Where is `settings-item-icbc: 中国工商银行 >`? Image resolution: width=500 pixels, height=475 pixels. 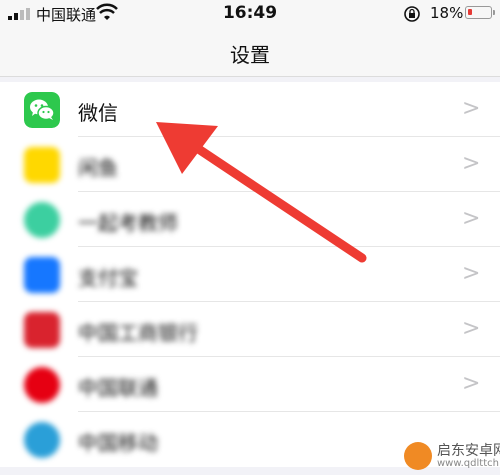
settings-item-icbc: 中国工商银行 > is located at coordinates (250, 329).